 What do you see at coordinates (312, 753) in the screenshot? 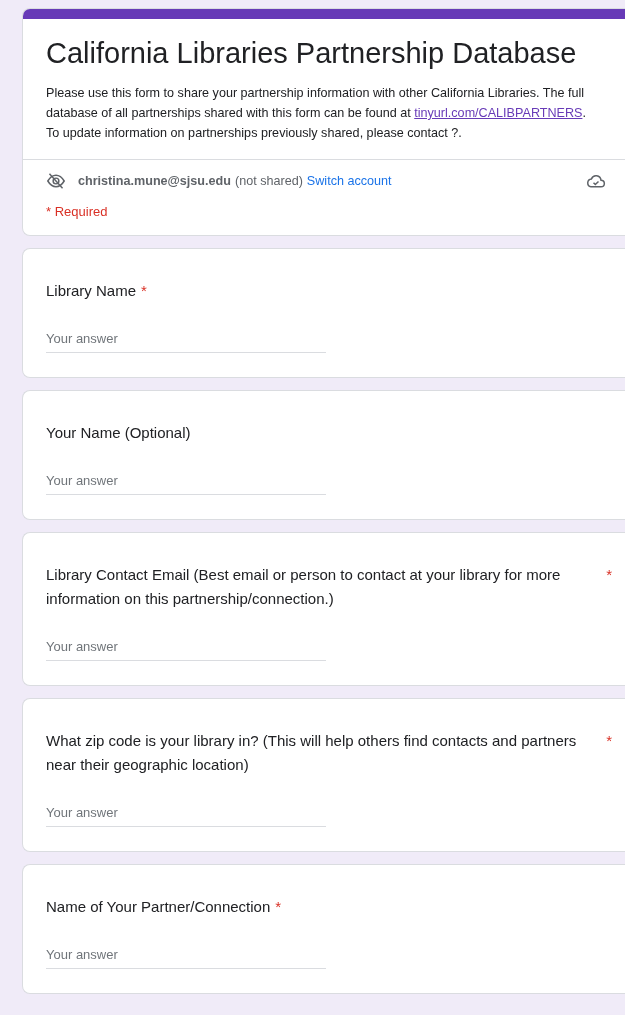
I see `question-label: What zip code is your library in? (This will help others find contacts and partners near their geographic location)` at bounding box center [312, 753].